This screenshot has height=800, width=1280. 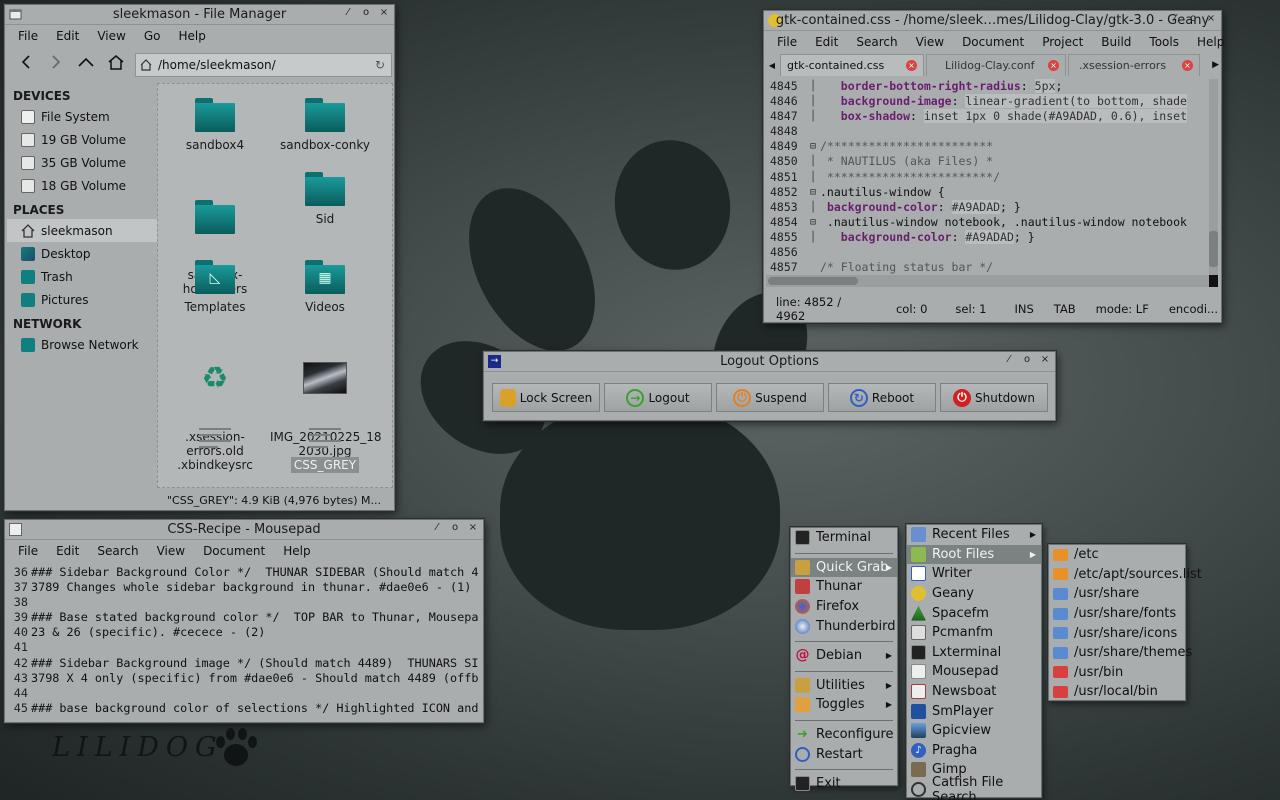 I want to click on menu-item-recent-files: Recent Files ▶, so click(x=974, y=535).